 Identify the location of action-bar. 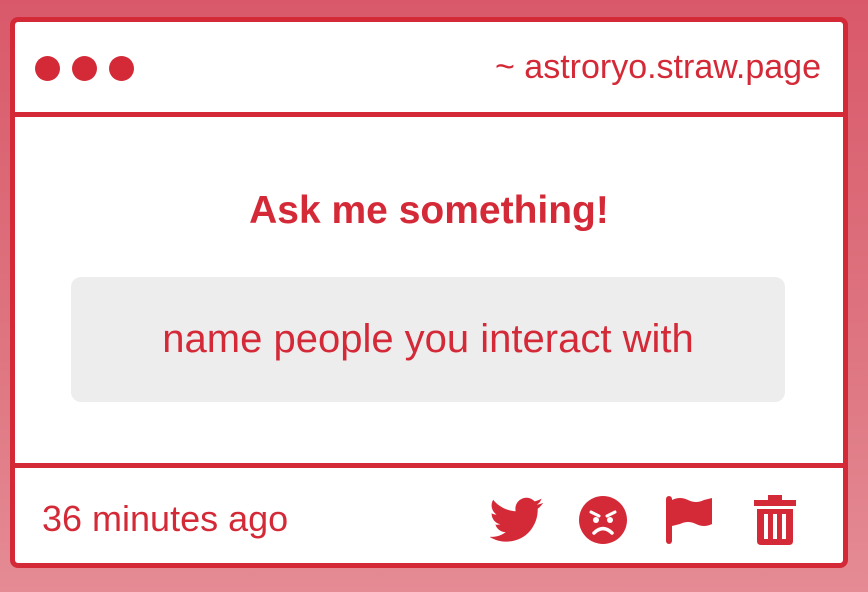
(631, 520).